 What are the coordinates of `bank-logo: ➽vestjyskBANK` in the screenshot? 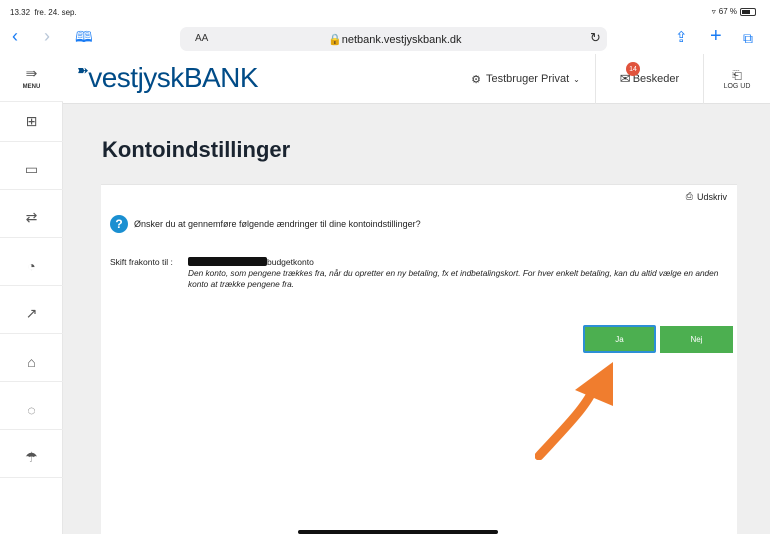 It's located at (168, 78).